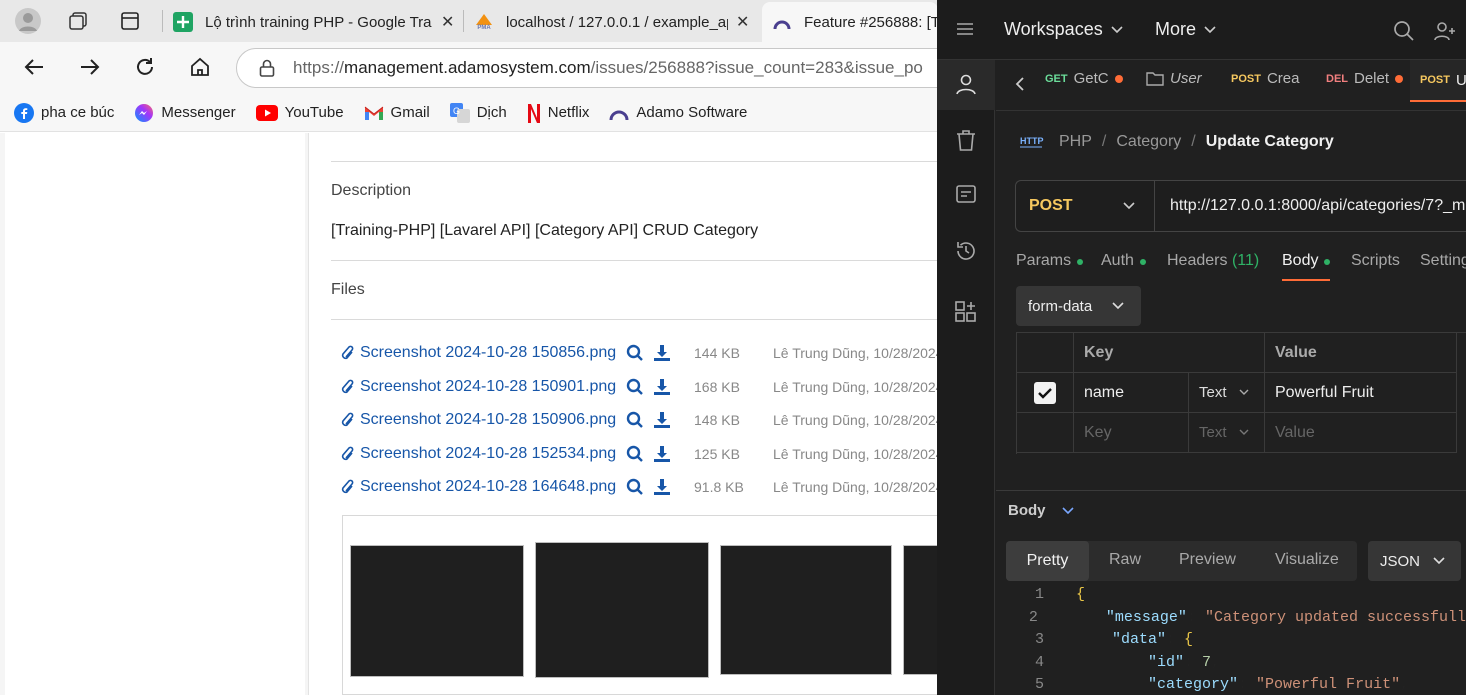  I want to click on request-tab: User, so click(1174, 78).